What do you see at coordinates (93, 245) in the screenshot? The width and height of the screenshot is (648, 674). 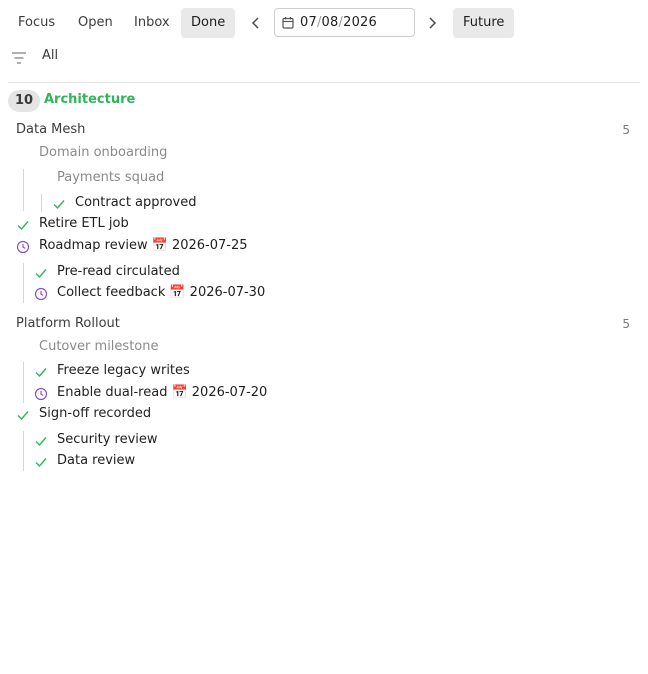 I see `task-text: Roadmap review` at bounding box center [93, 245].